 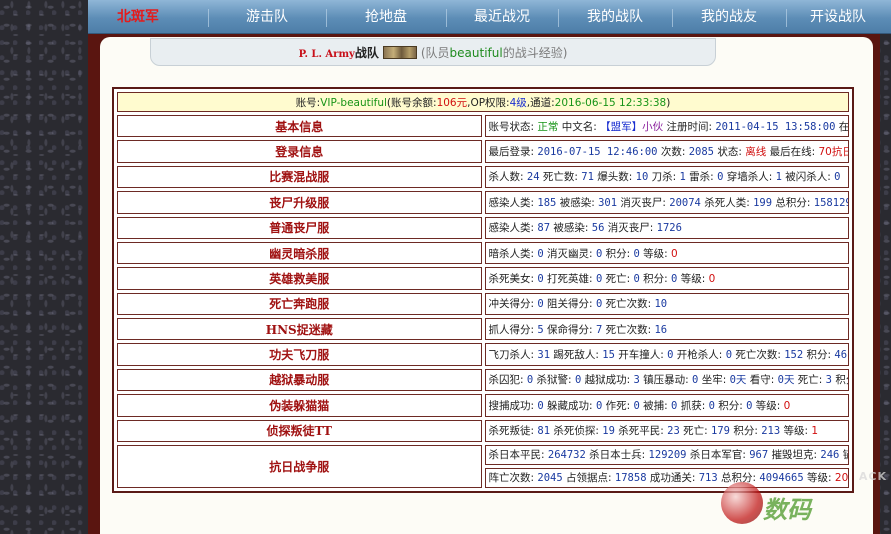 What do you see at coordinates (533, 177) in the screenshot?
I see `stat-value: 24` at bounding box center [533, 177].